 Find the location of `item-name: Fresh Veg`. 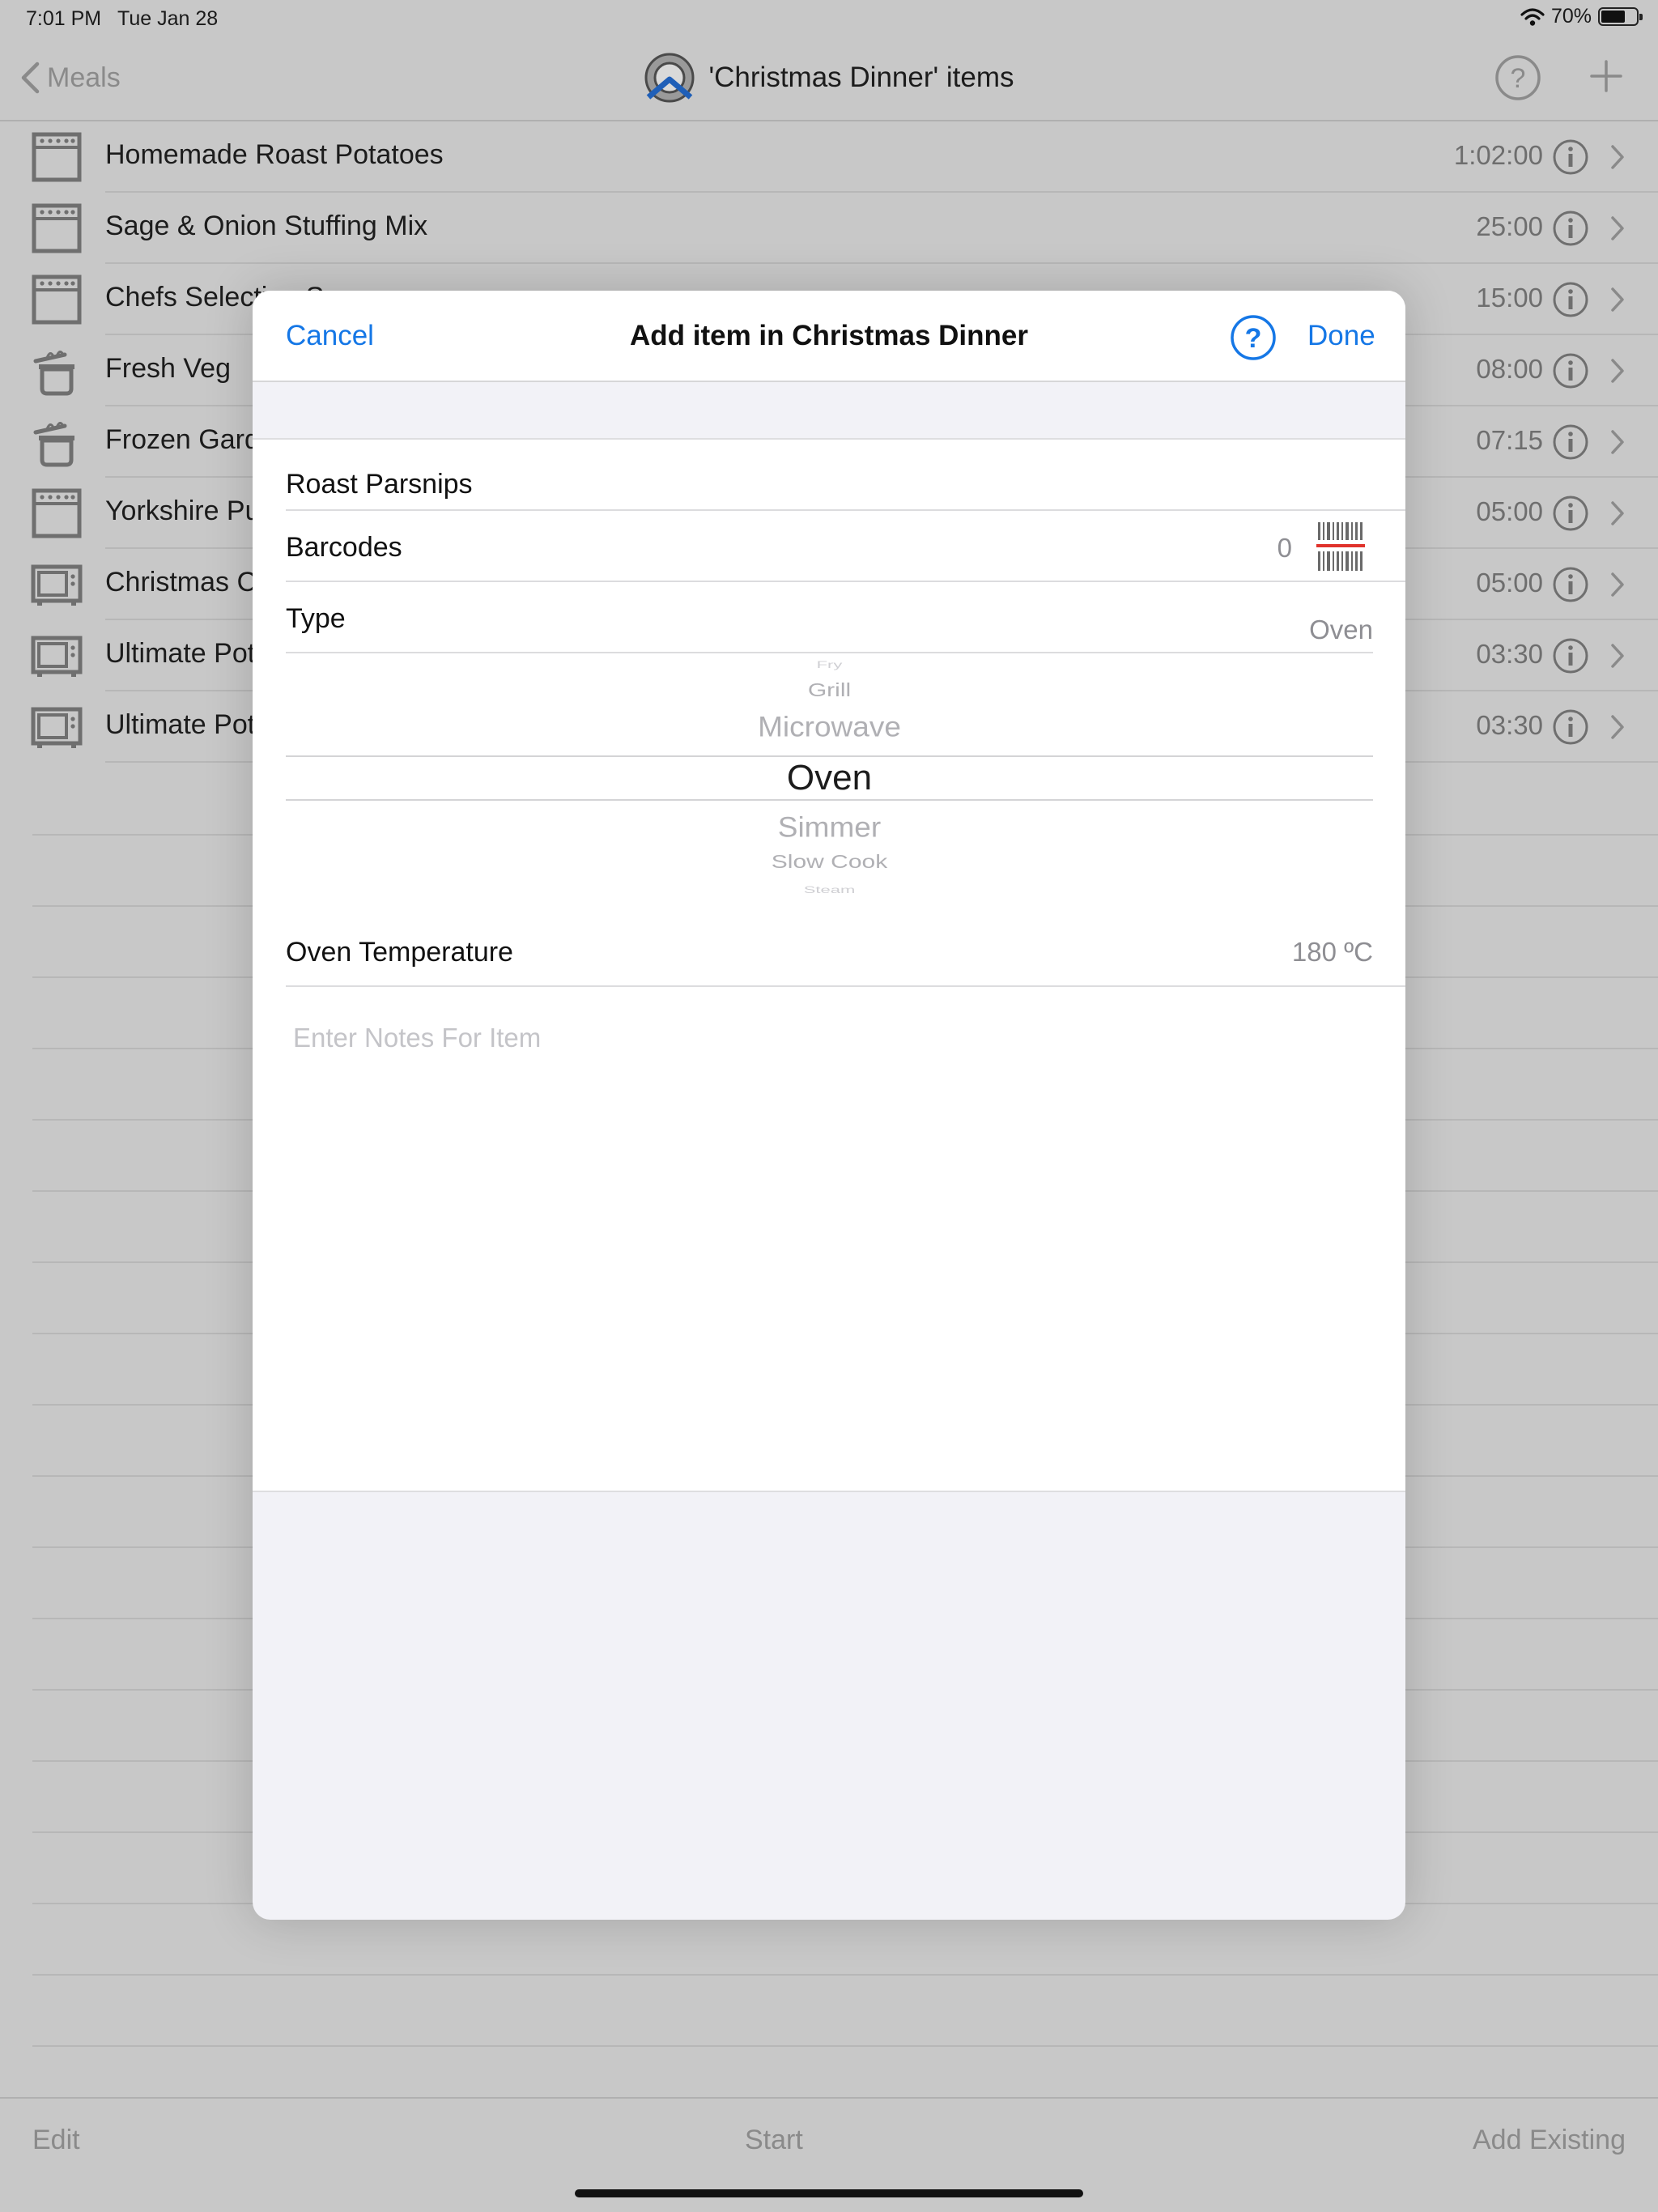

item-name: Fresh Veg is located at coordinates (168, 368).